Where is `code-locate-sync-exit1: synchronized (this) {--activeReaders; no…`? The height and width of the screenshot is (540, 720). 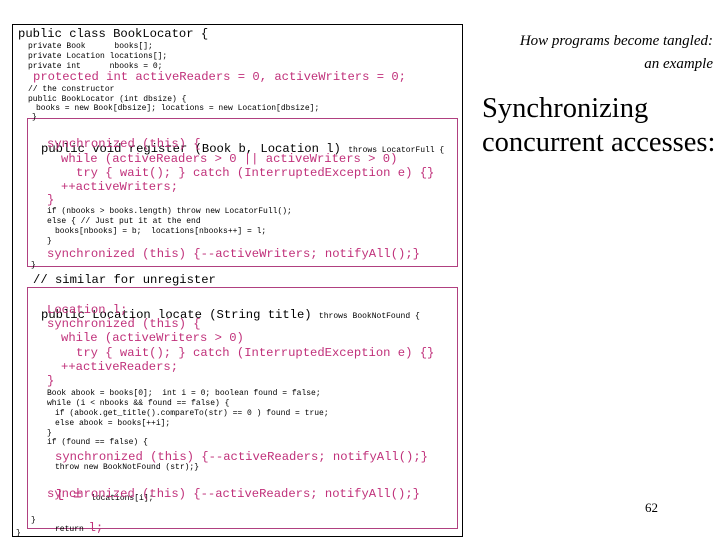
code-locate-sync-exit1: synchronized (this) {--activeReaders; no… is located at coordinates (241, 457).